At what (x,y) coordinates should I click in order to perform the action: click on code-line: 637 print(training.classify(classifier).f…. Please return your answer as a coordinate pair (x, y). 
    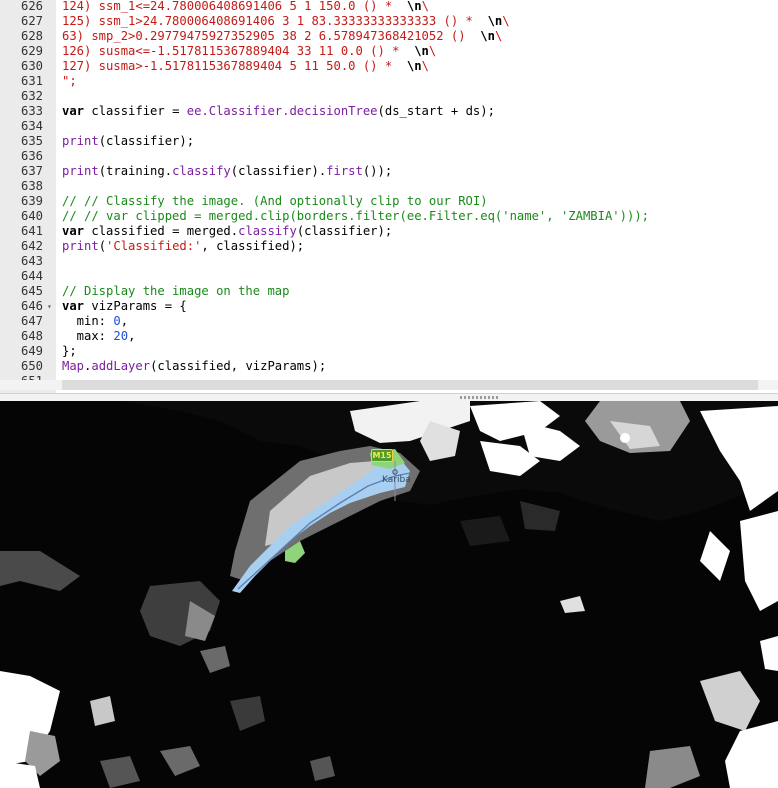
    Looking at the image, I should click on (389, 171).